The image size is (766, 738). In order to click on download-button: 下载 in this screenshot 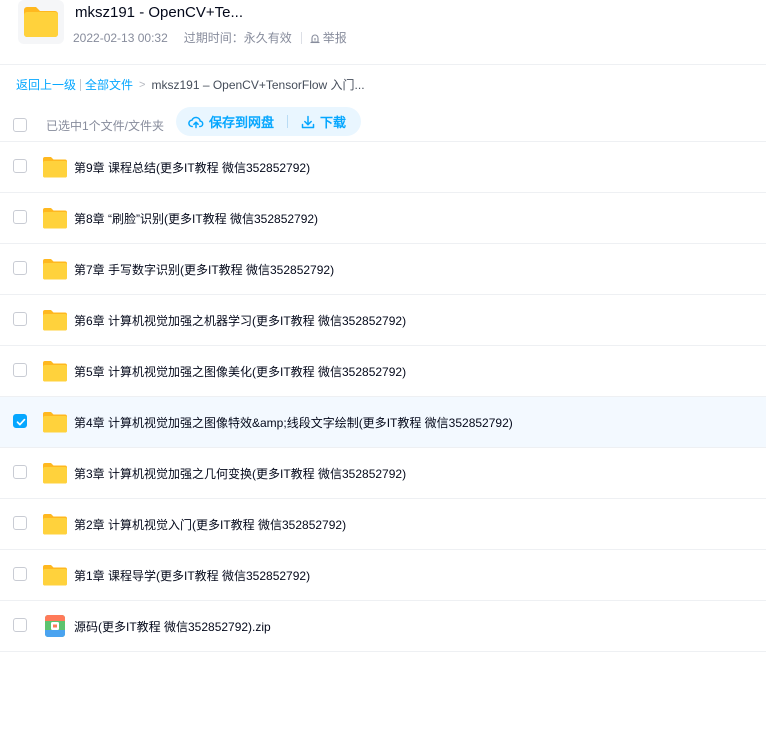, I will do `click(323, 121)`.